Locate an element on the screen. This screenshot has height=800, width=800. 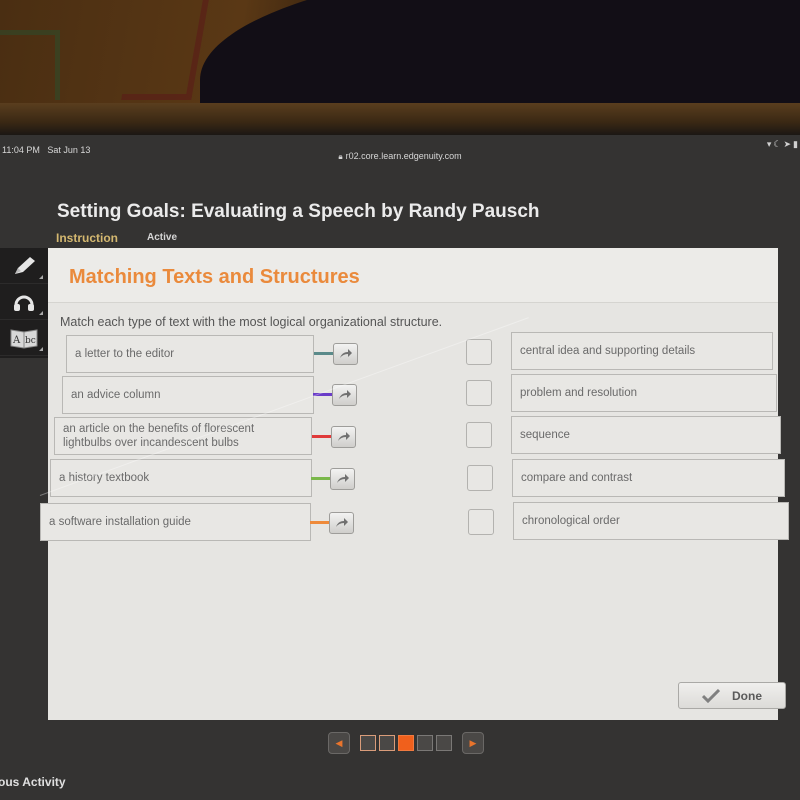
answer-option: central idea and supporting details is located at coordinates (642, 351).